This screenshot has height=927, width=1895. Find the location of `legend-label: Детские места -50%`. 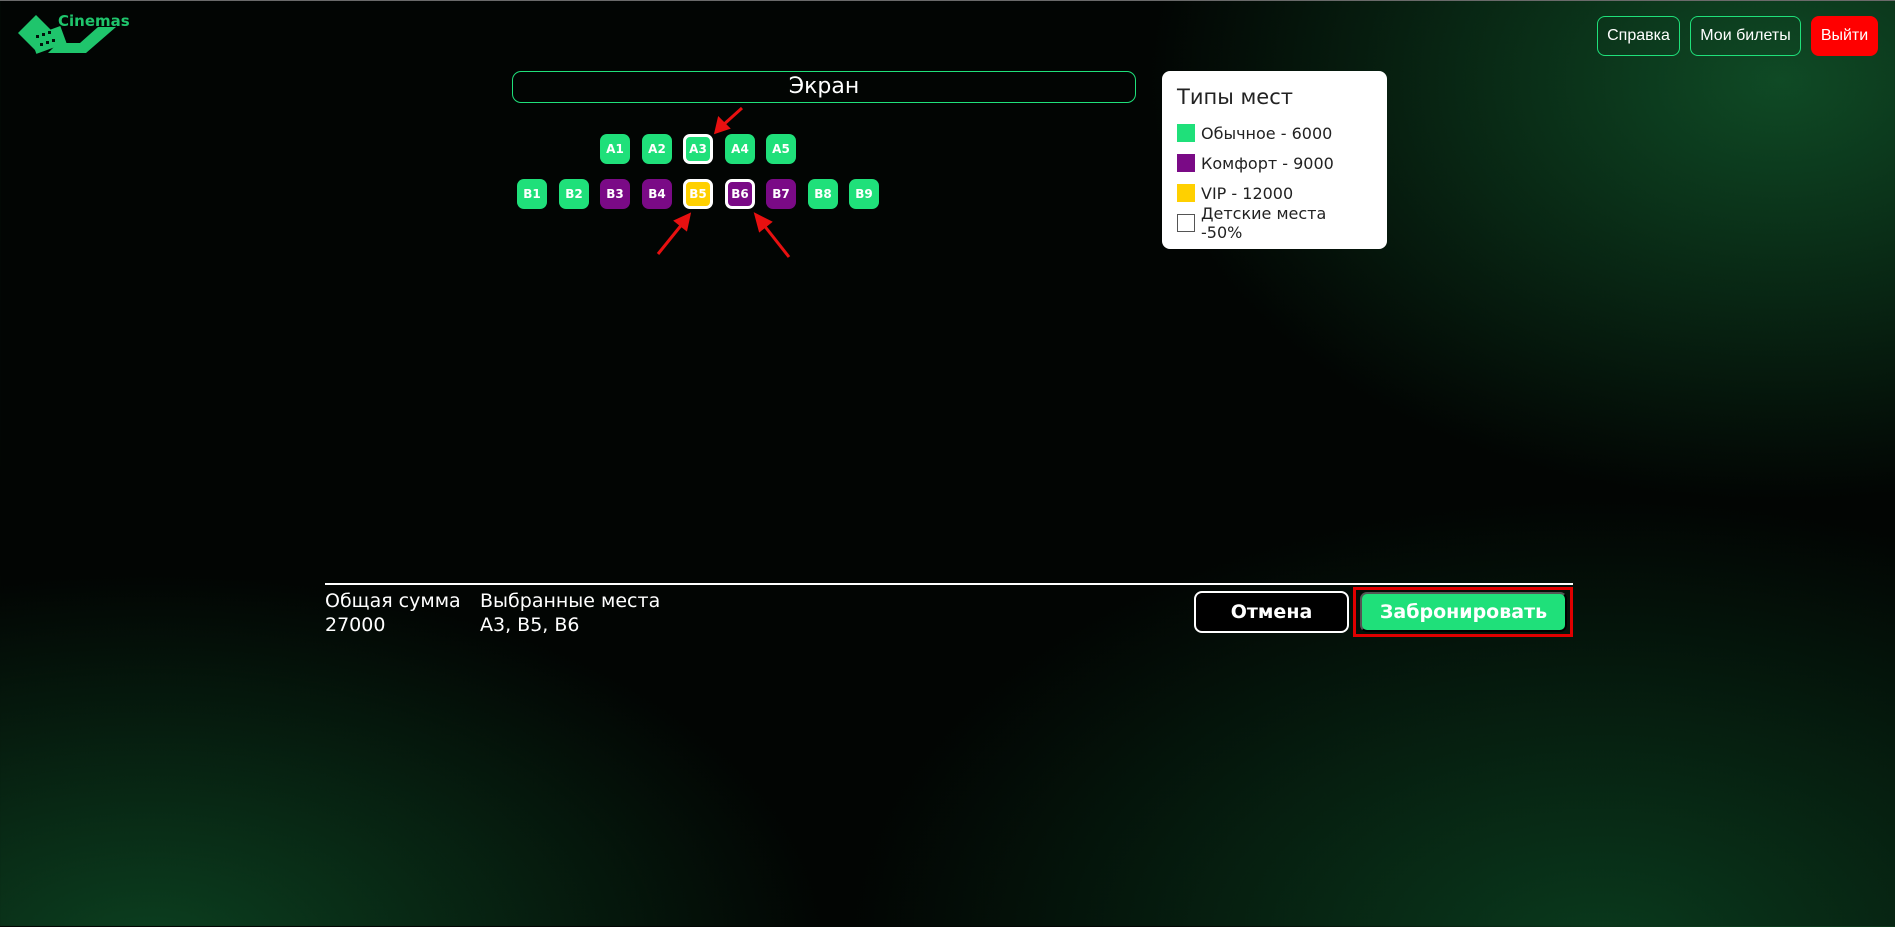

legend-label: Детские места -50% is located at coordinates (1264, 223).